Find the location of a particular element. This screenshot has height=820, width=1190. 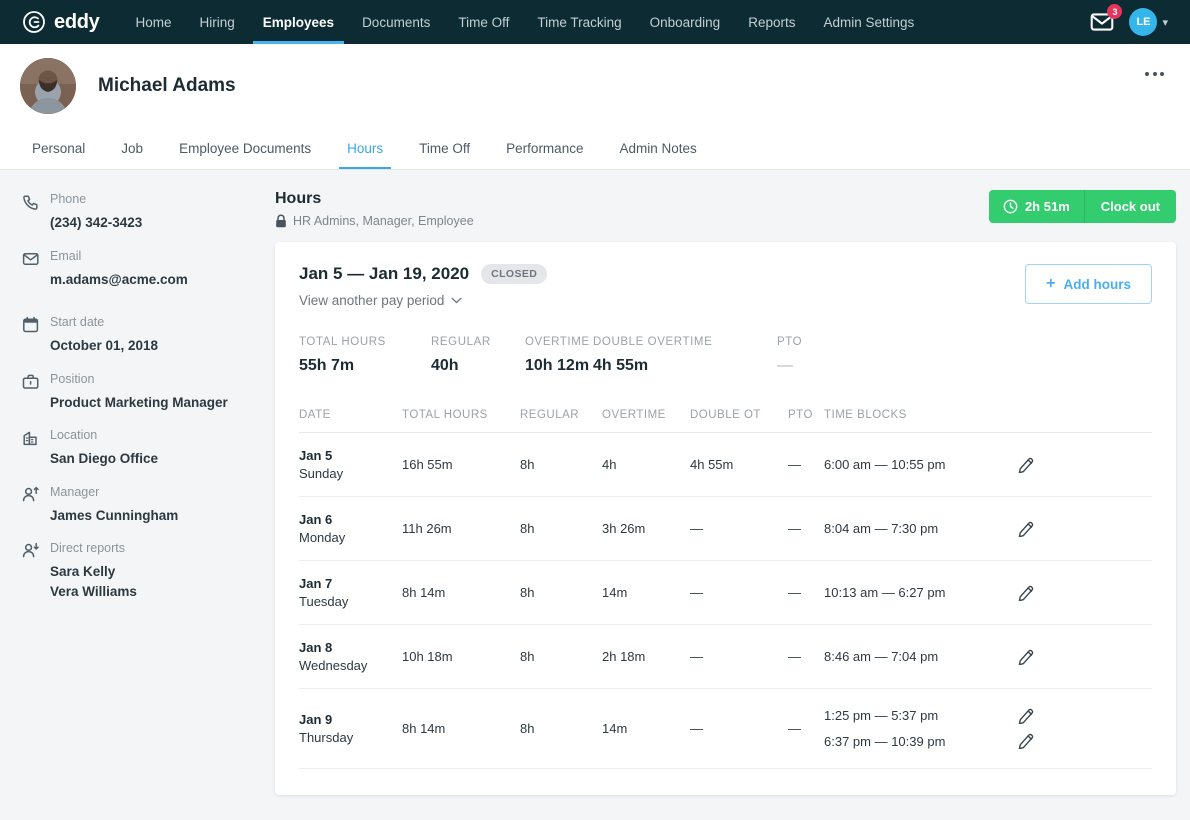

cell-time-blocks: 8:46 am — 7:04 pm is located at coordinates (919, 657).